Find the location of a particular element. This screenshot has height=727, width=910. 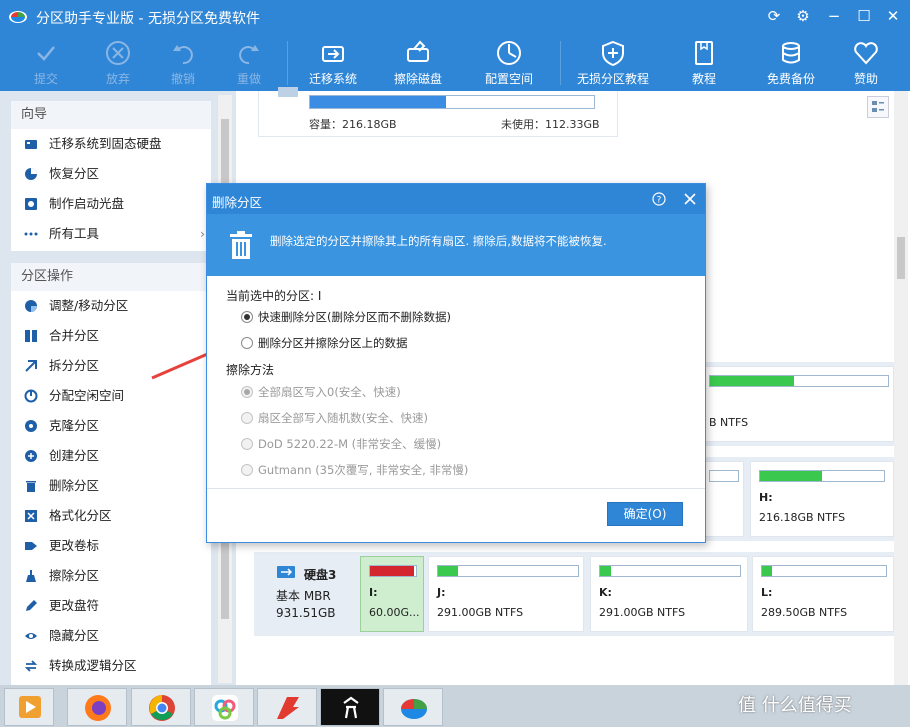

split-icon is located at coordinates (31, 366).